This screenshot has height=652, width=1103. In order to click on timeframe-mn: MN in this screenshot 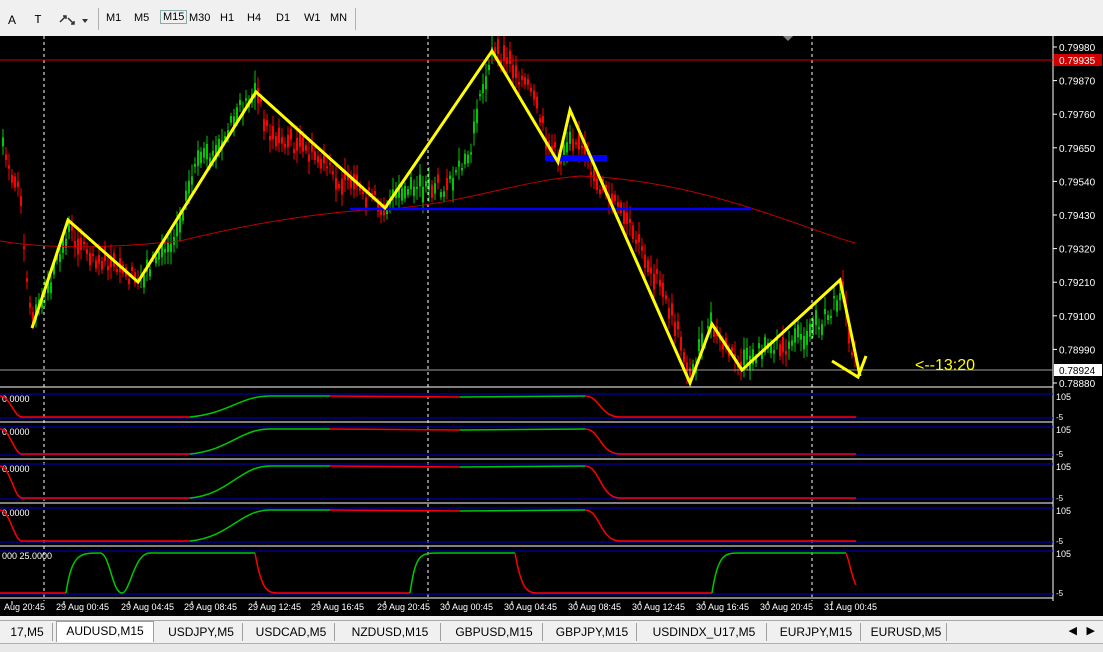, I will do `click(338, 18)`.